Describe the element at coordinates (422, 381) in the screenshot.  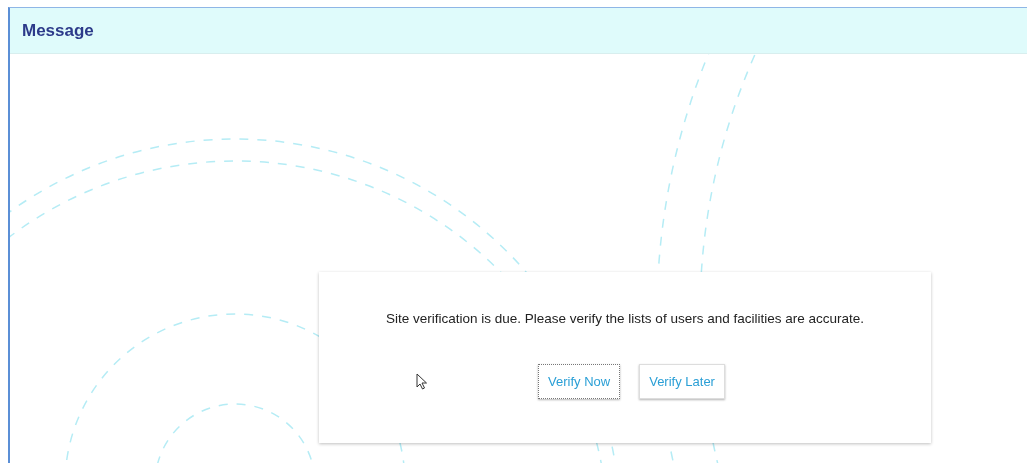
I see `cursor-icon` at that location.